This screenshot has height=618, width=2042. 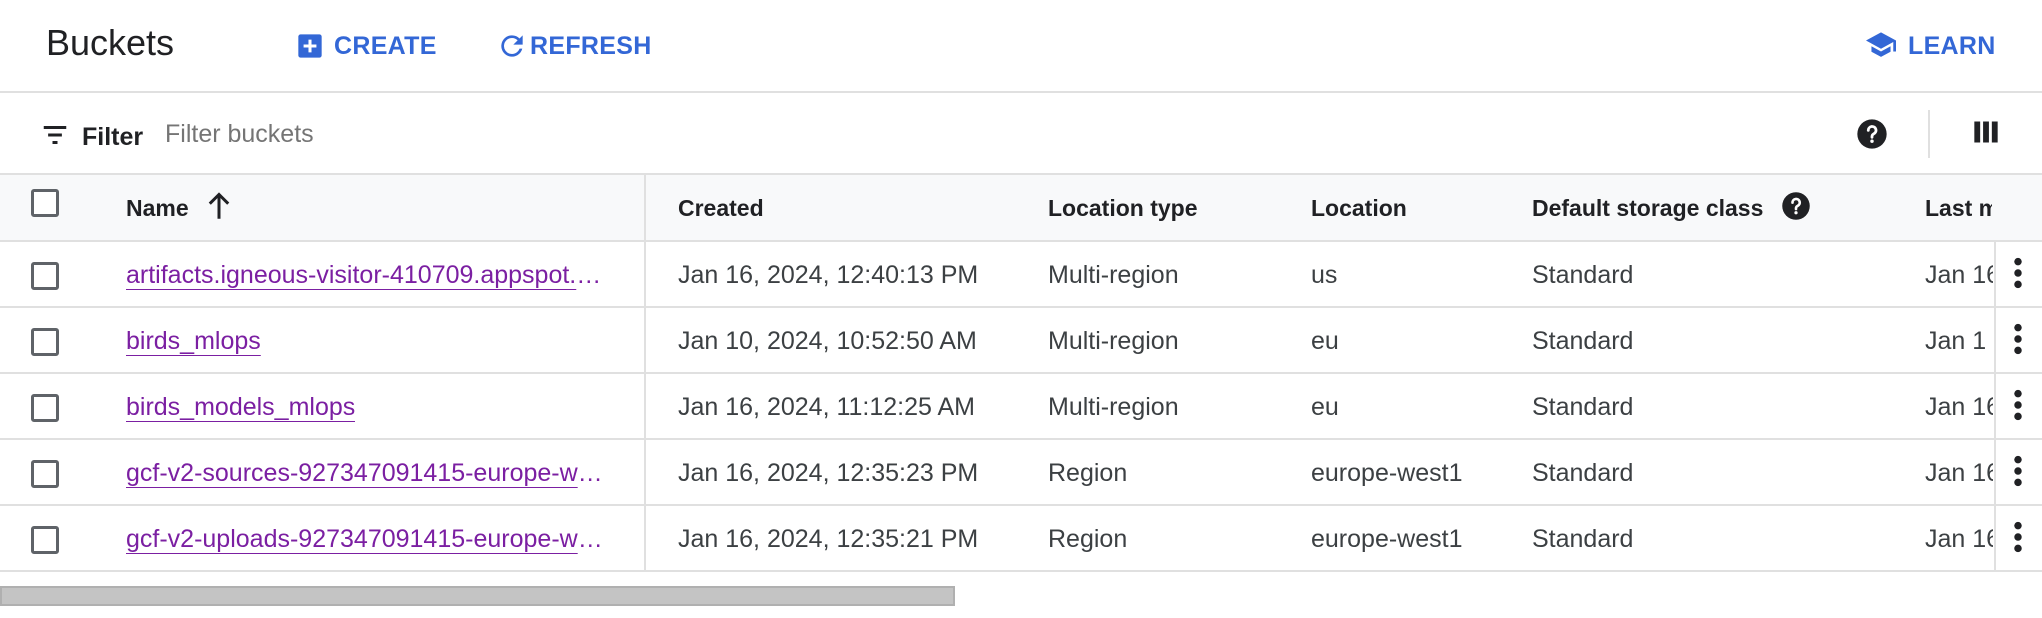 I want to click on bucket-name-link-cell: gcf-v2-sources-927347091415-europe-west1, so click(x=369, y=473).